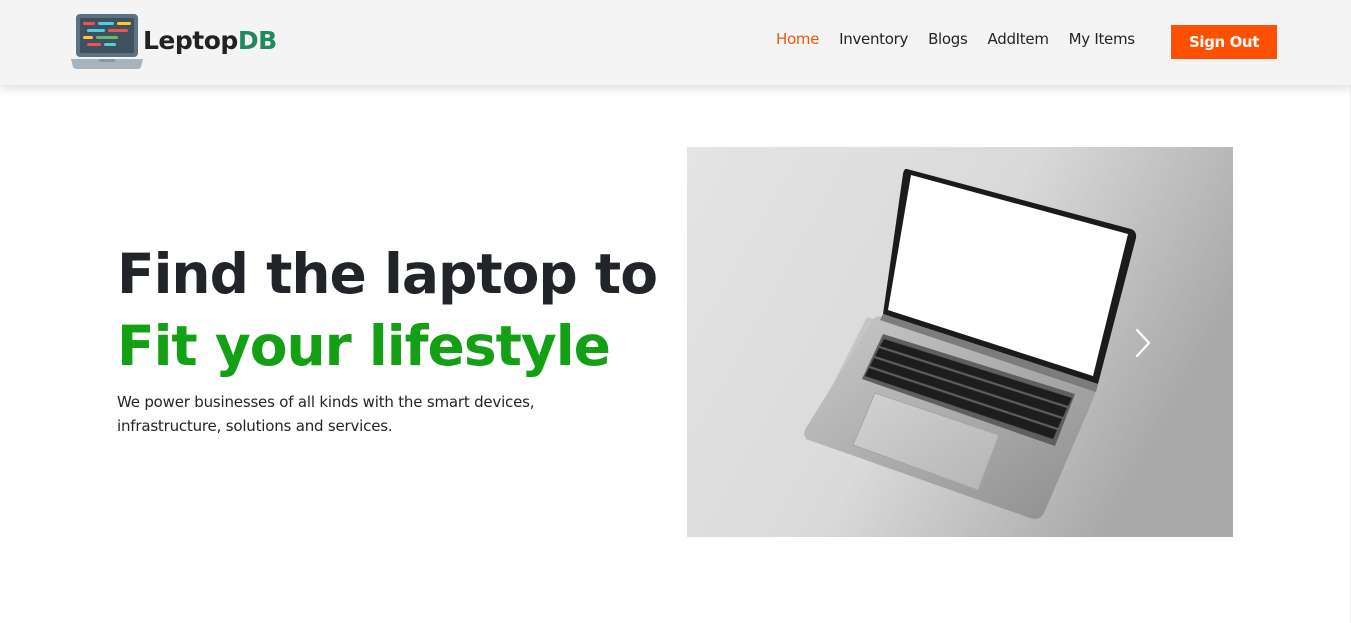 The height and width of the screenshot is (623, 1351). What do you see at coordinates (1018, 39) in the screenshot?
I see `nav-link-additem: AddItem` at bounding box center [1018, 39].